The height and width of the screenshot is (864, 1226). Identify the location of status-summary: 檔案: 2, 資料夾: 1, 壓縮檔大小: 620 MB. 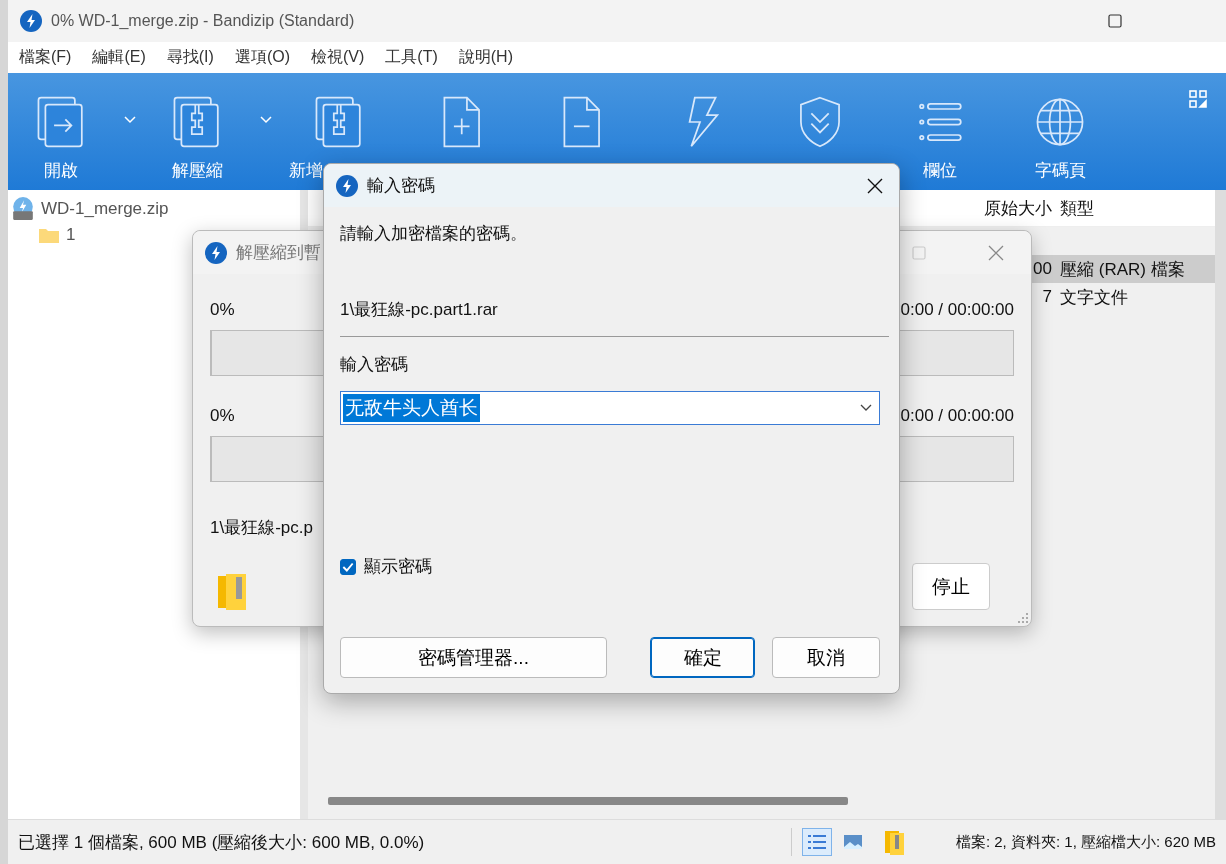
(1085, 842).